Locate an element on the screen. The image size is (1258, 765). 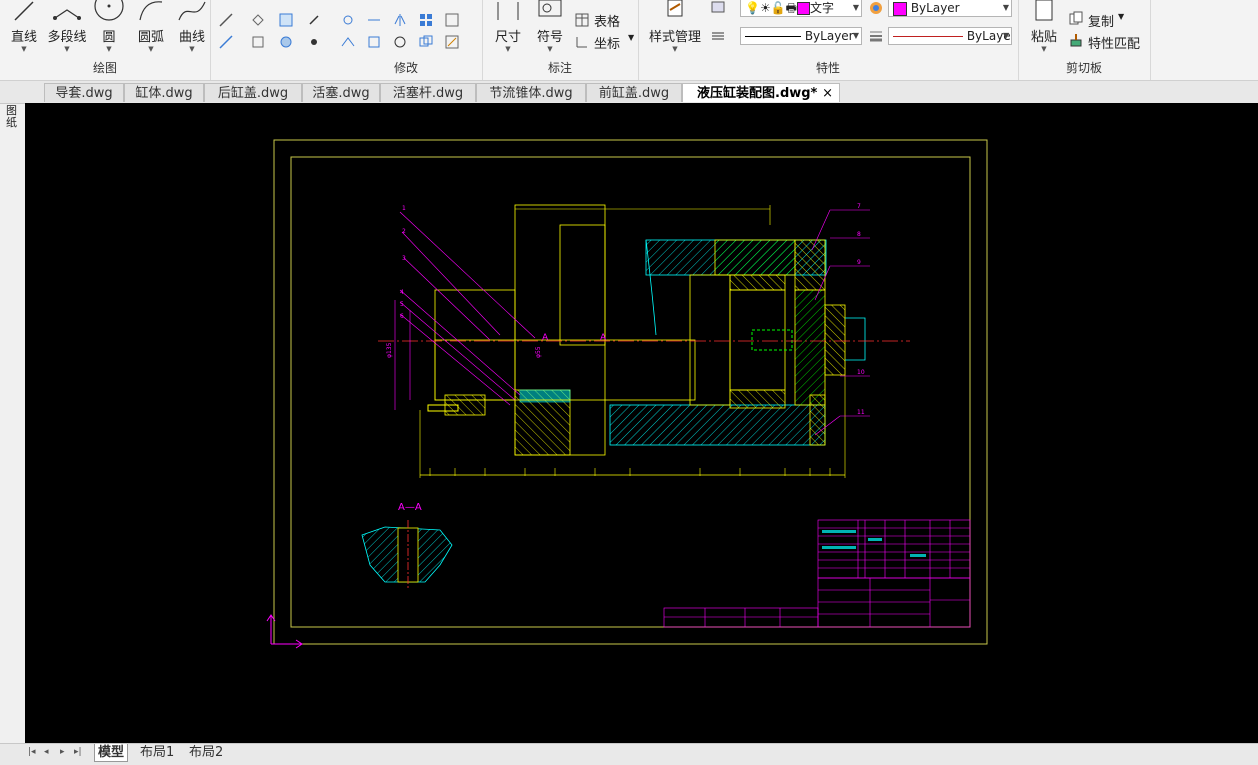
layer-select: 💡☀🔓🖶 文字 ▼ is located at coordinates (801, 8).